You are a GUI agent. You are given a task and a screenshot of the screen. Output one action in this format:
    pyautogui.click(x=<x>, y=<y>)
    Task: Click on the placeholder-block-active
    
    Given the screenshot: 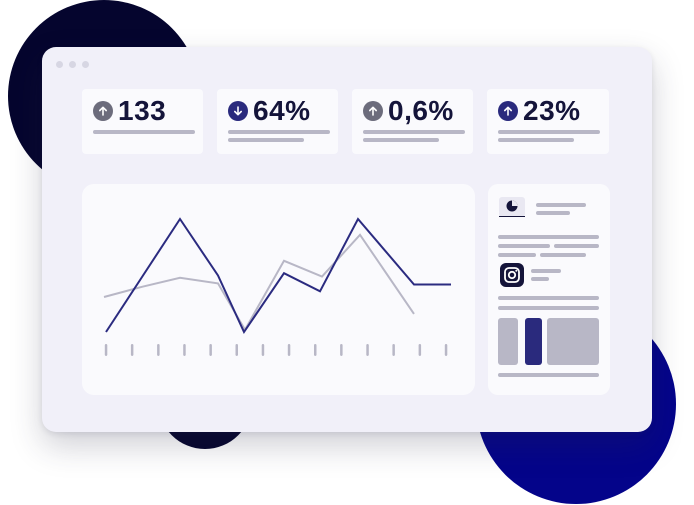 What is the action you would take?
    pyautogui.click(x=533, y=341)
    